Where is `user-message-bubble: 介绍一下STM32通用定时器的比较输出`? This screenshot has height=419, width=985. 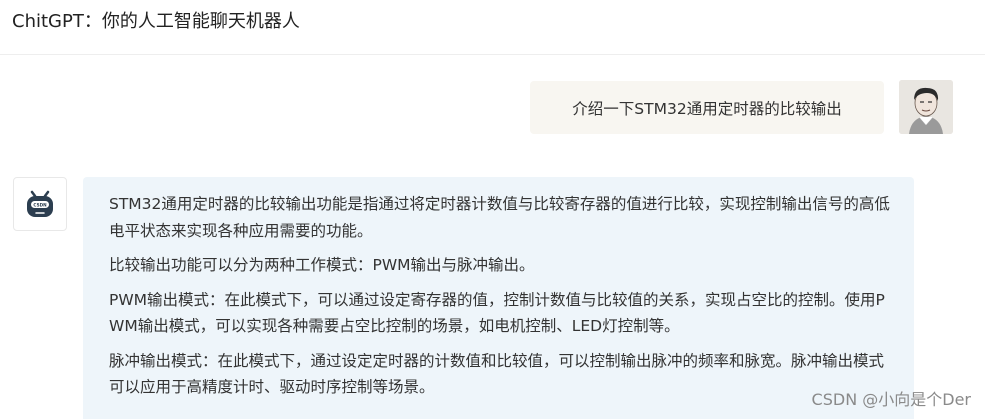 user-message-bubble: 介绍一下STM32通用定时器的比较输出 is located at coordinates (707, 107).